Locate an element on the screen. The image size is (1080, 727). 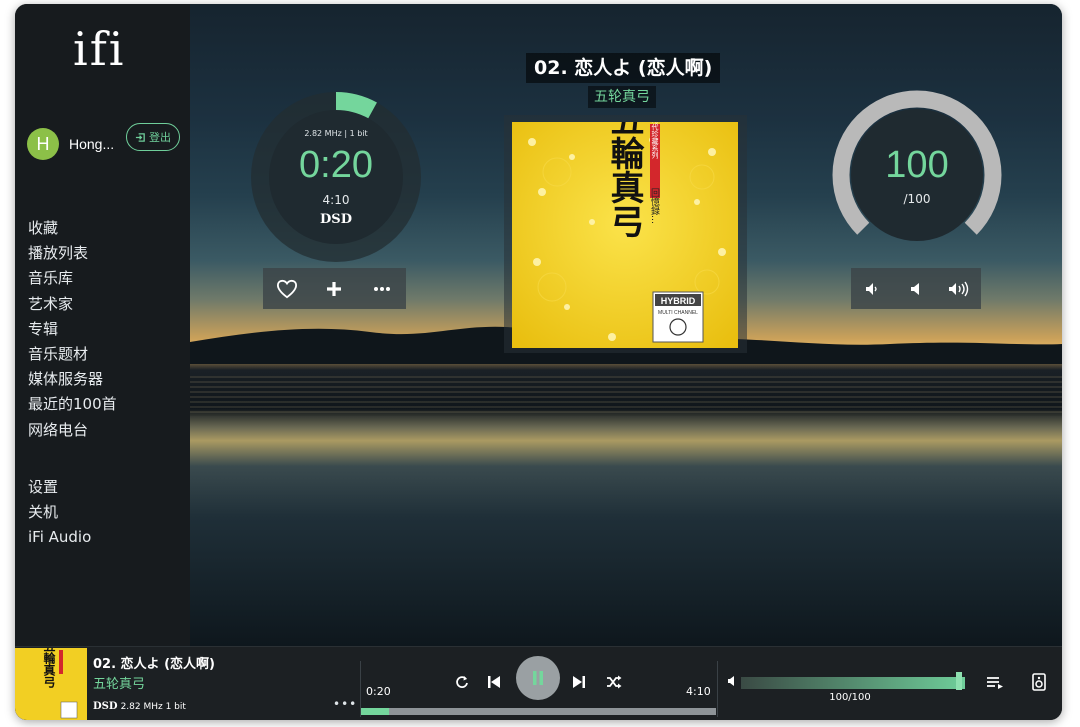
nav-item-media-servers: 媒体服务器 is located at coordinates (72, 379).